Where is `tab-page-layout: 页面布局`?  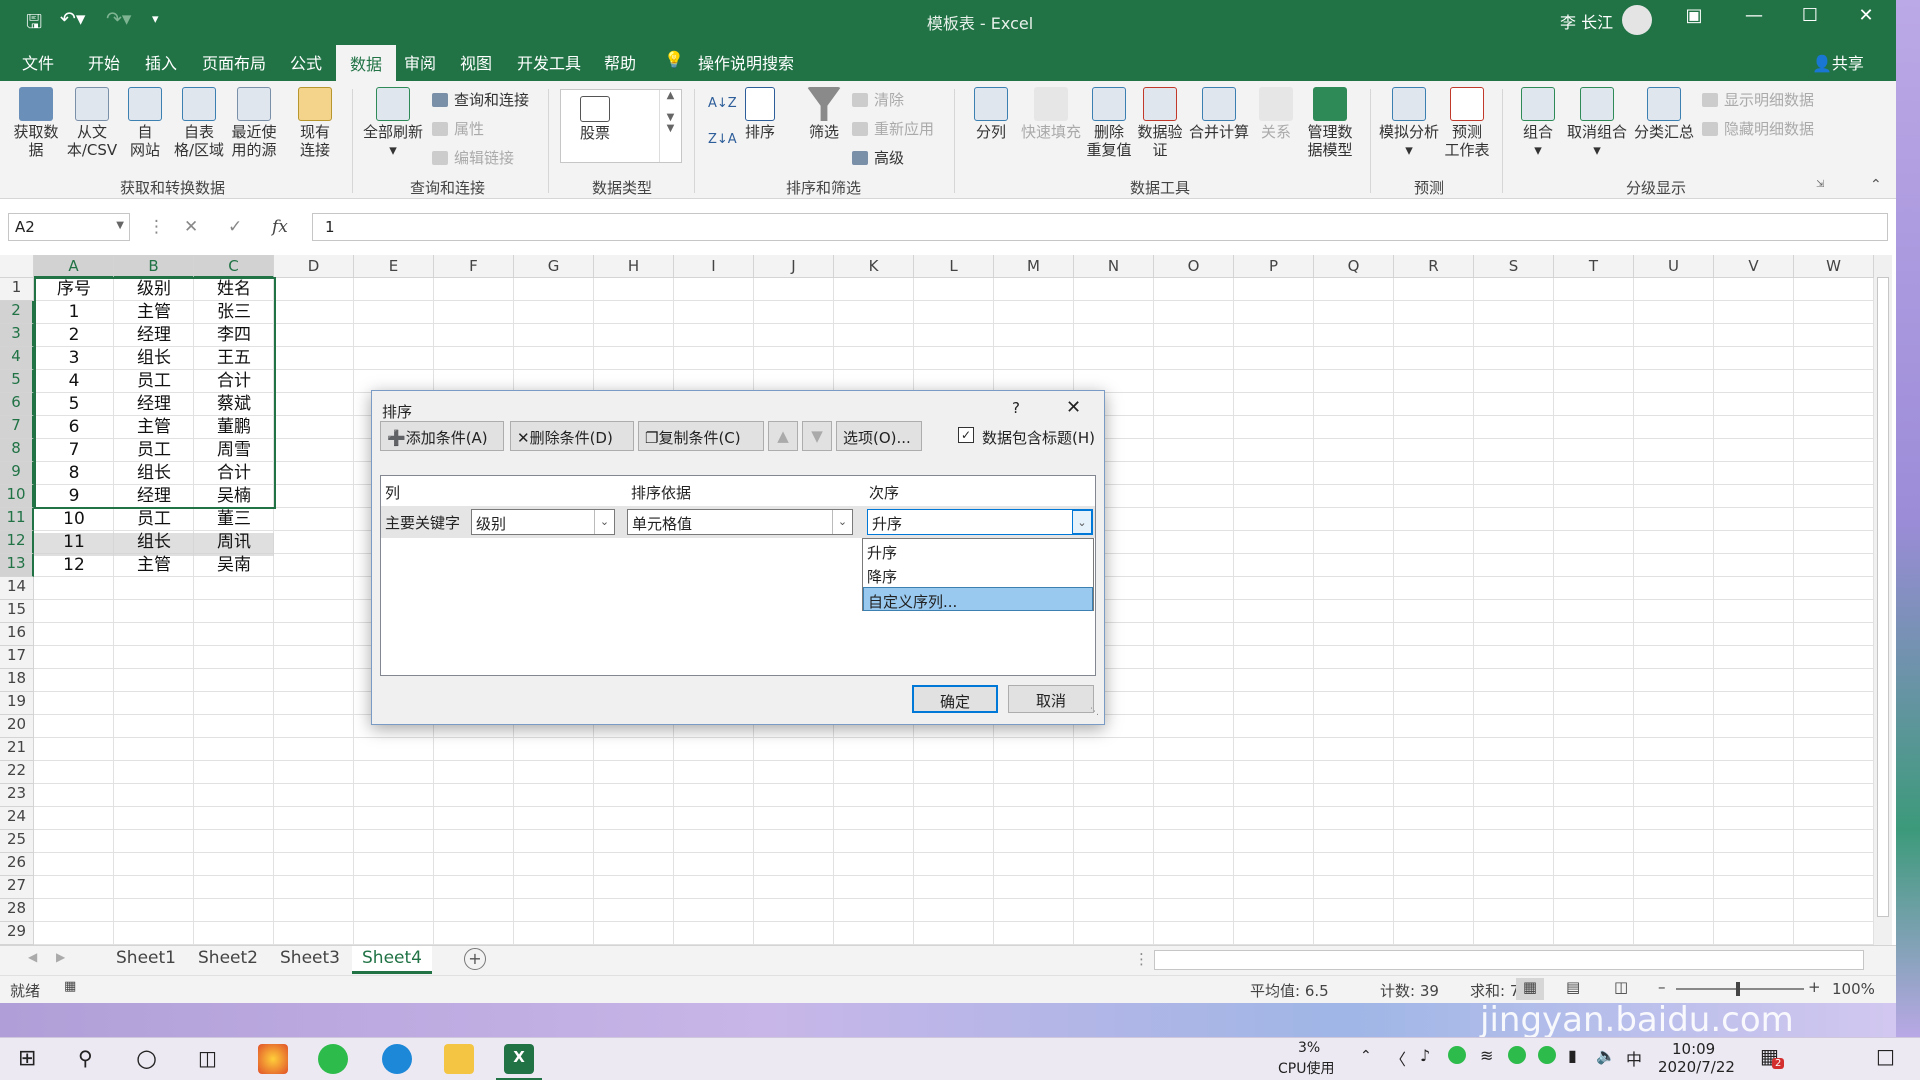
tab-page-layout: 页面布局 is located at coordinates (234, 62).